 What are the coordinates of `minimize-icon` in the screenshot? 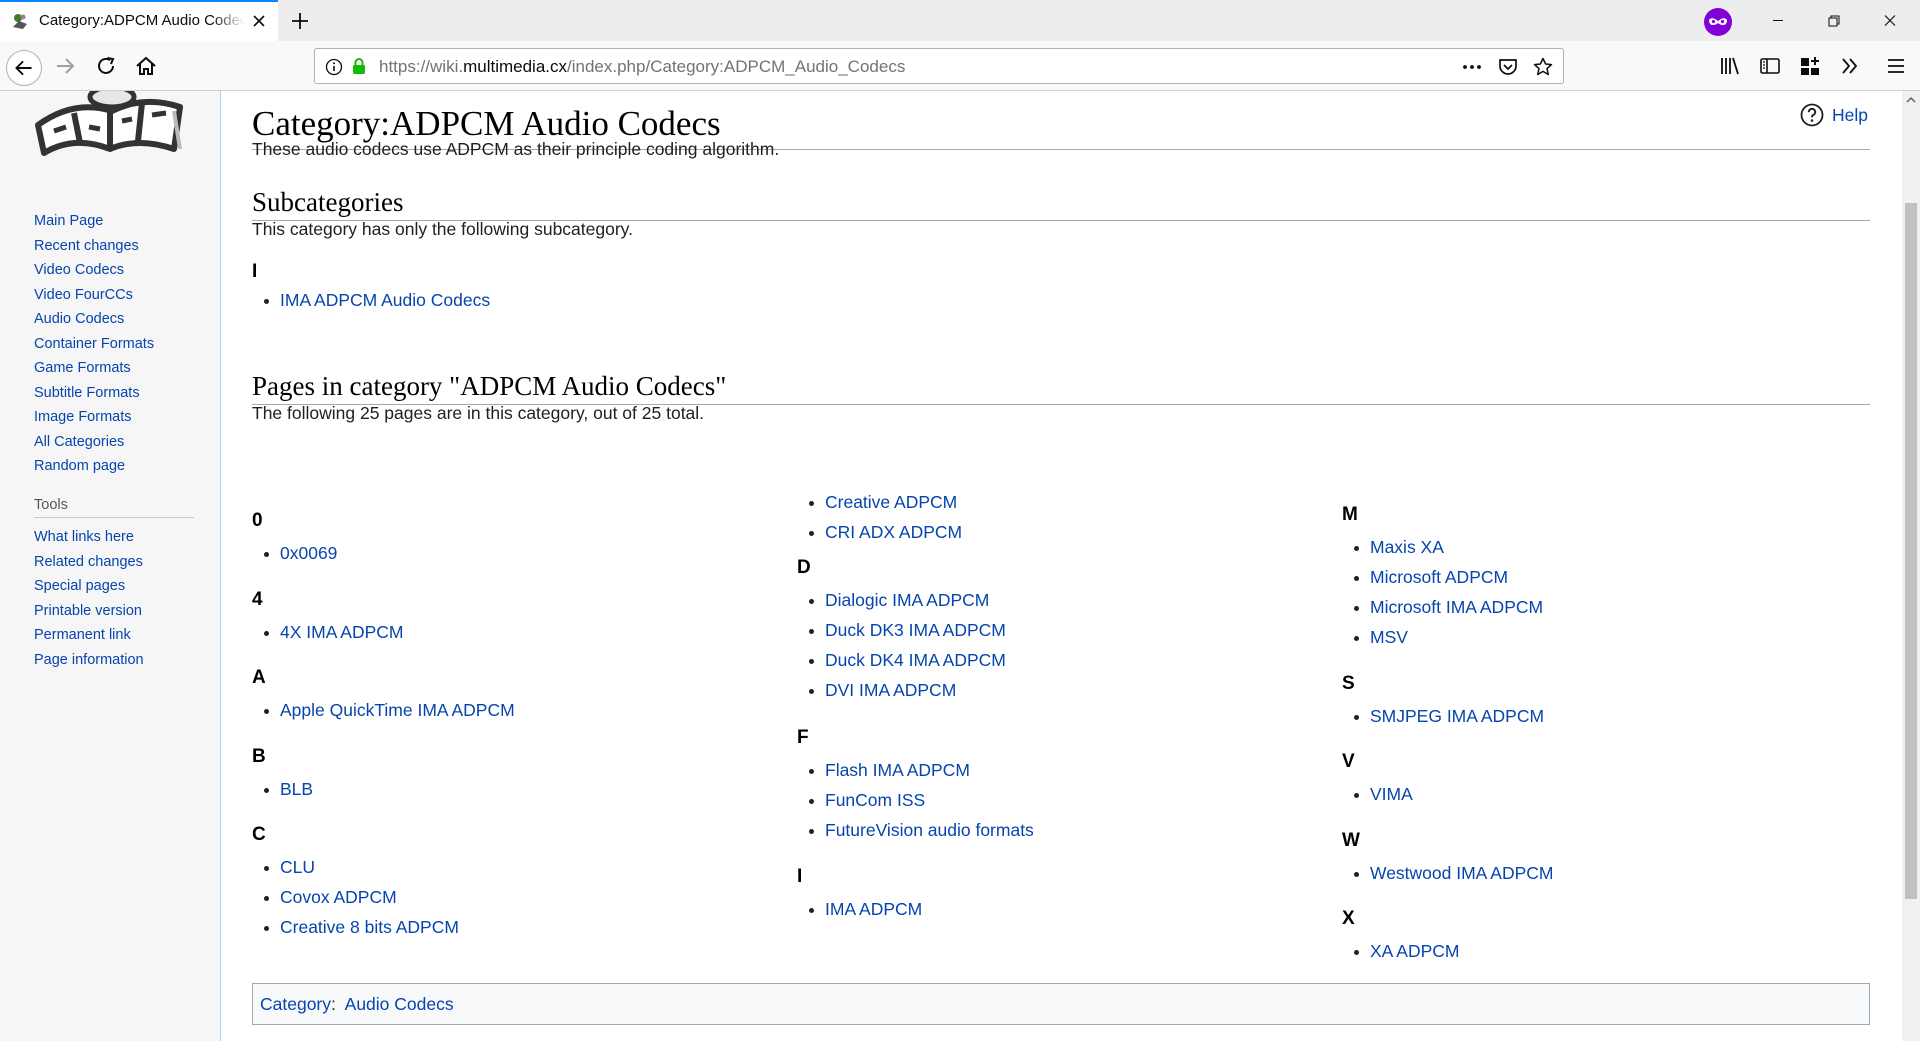 It's located at (1778, 20).